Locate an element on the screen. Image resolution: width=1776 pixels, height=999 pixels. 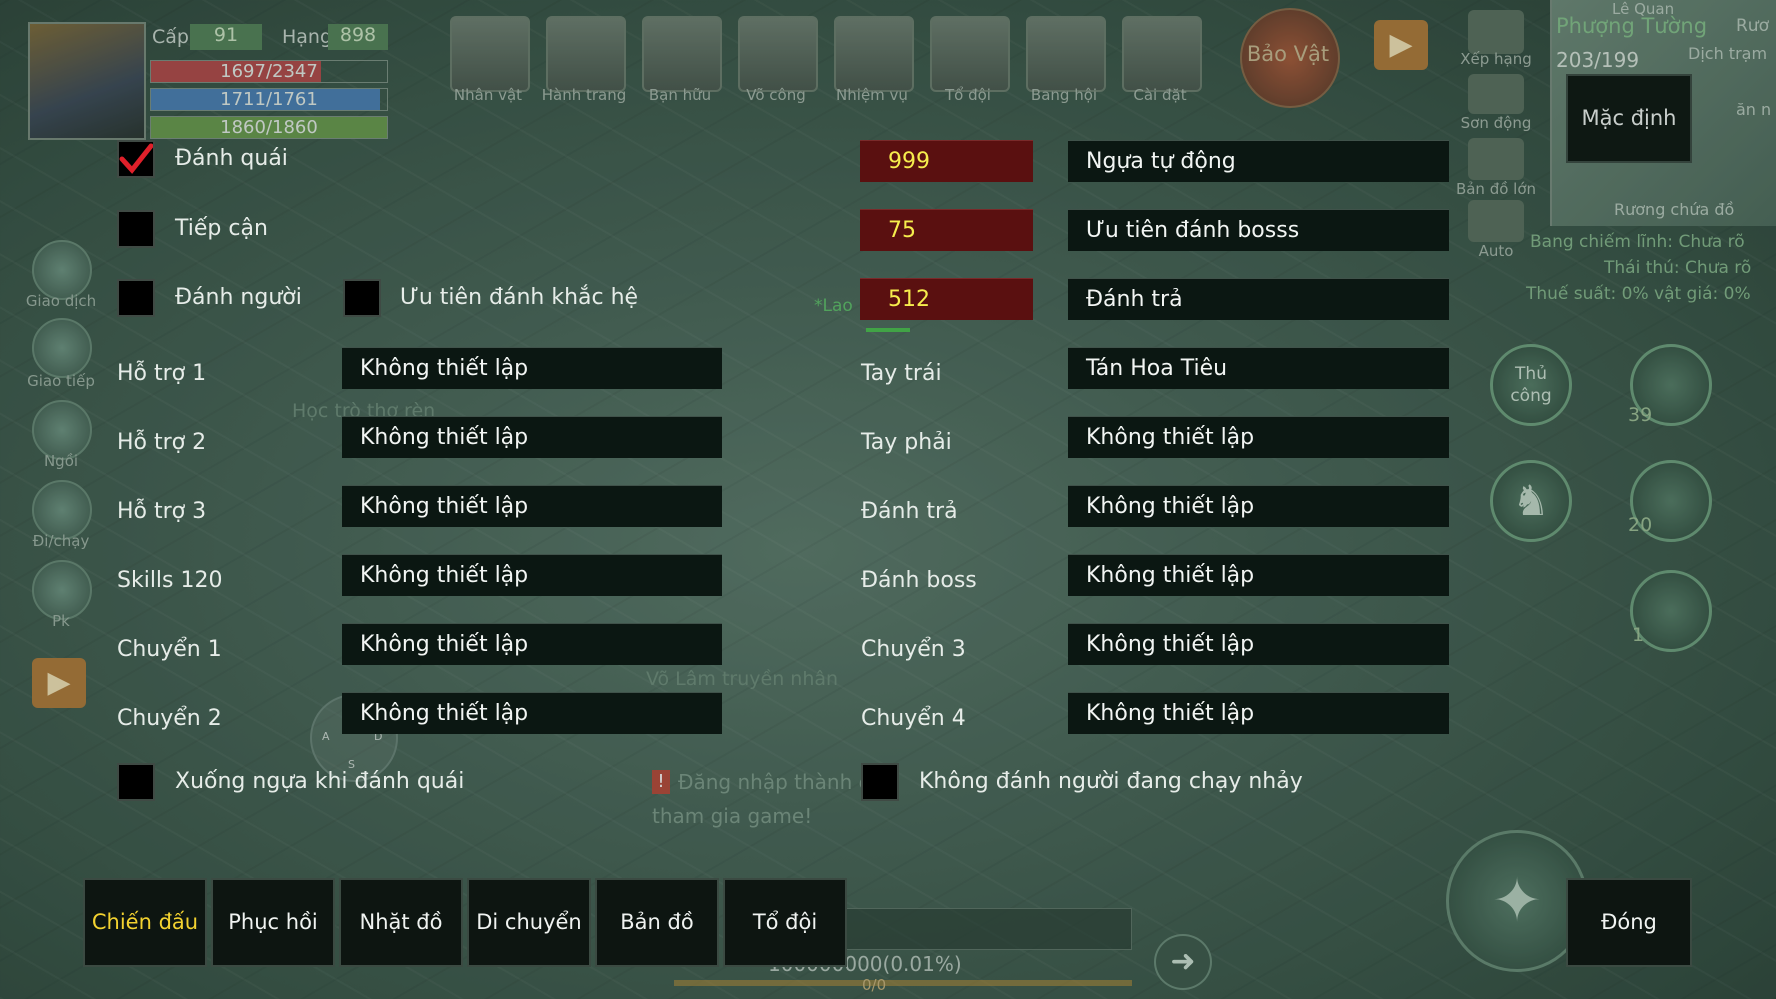
ignore-running-players-checkbox is located at coordinates (880, 782).